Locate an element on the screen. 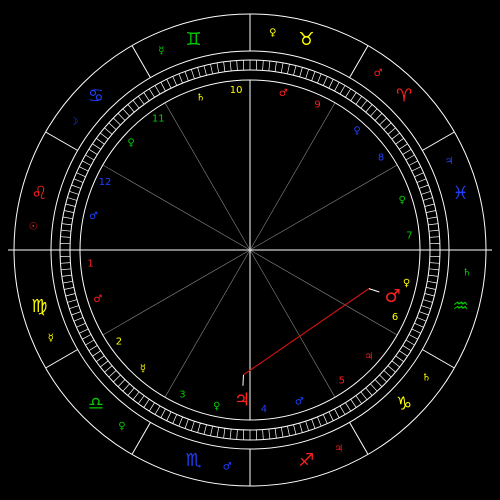 This screenshot has height=500, width=500. pisces-ruler-glyph: ♃ is located at coordinates (449, 161).